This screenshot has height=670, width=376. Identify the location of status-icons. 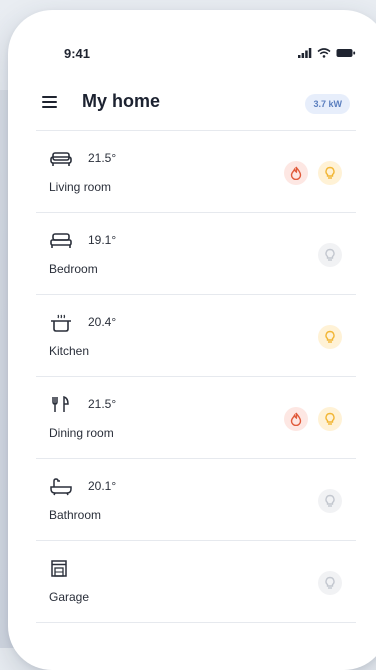
(327, 53).